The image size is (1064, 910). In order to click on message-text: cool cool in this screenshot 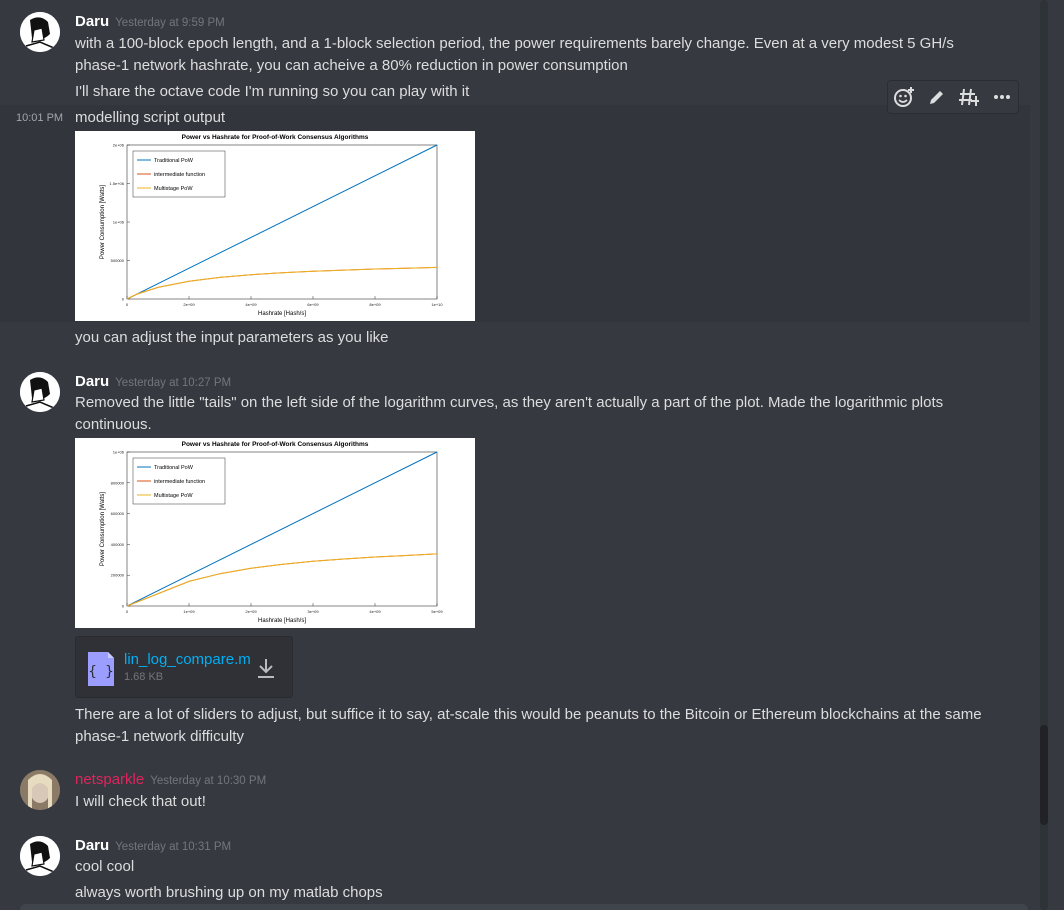, I will do `click(105, 866)`.